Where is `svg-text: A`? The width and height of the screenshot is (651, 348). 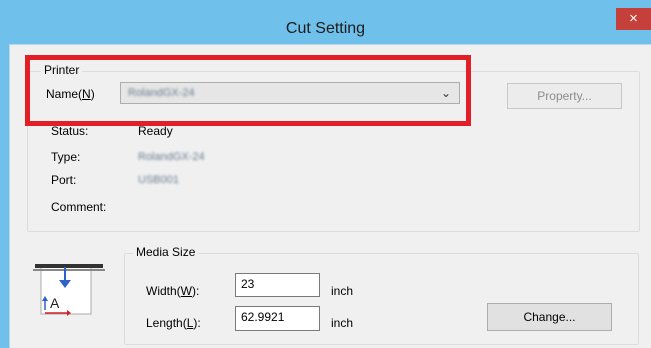 svg-text: A is located at coordinates (55, 303).